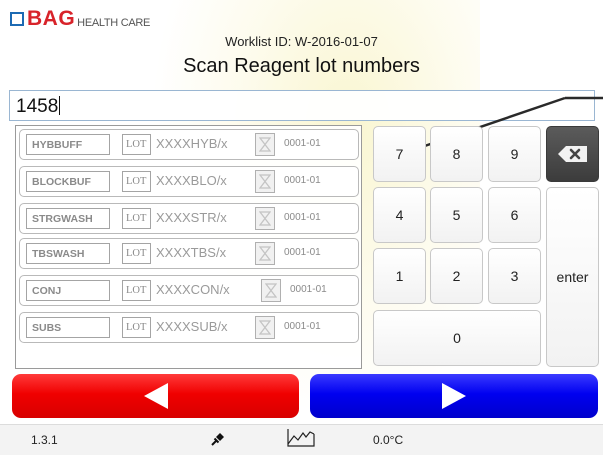 The width and height of the screenshot is (603, 455). I want to click on keypad-2: 2, so click(456, 276).